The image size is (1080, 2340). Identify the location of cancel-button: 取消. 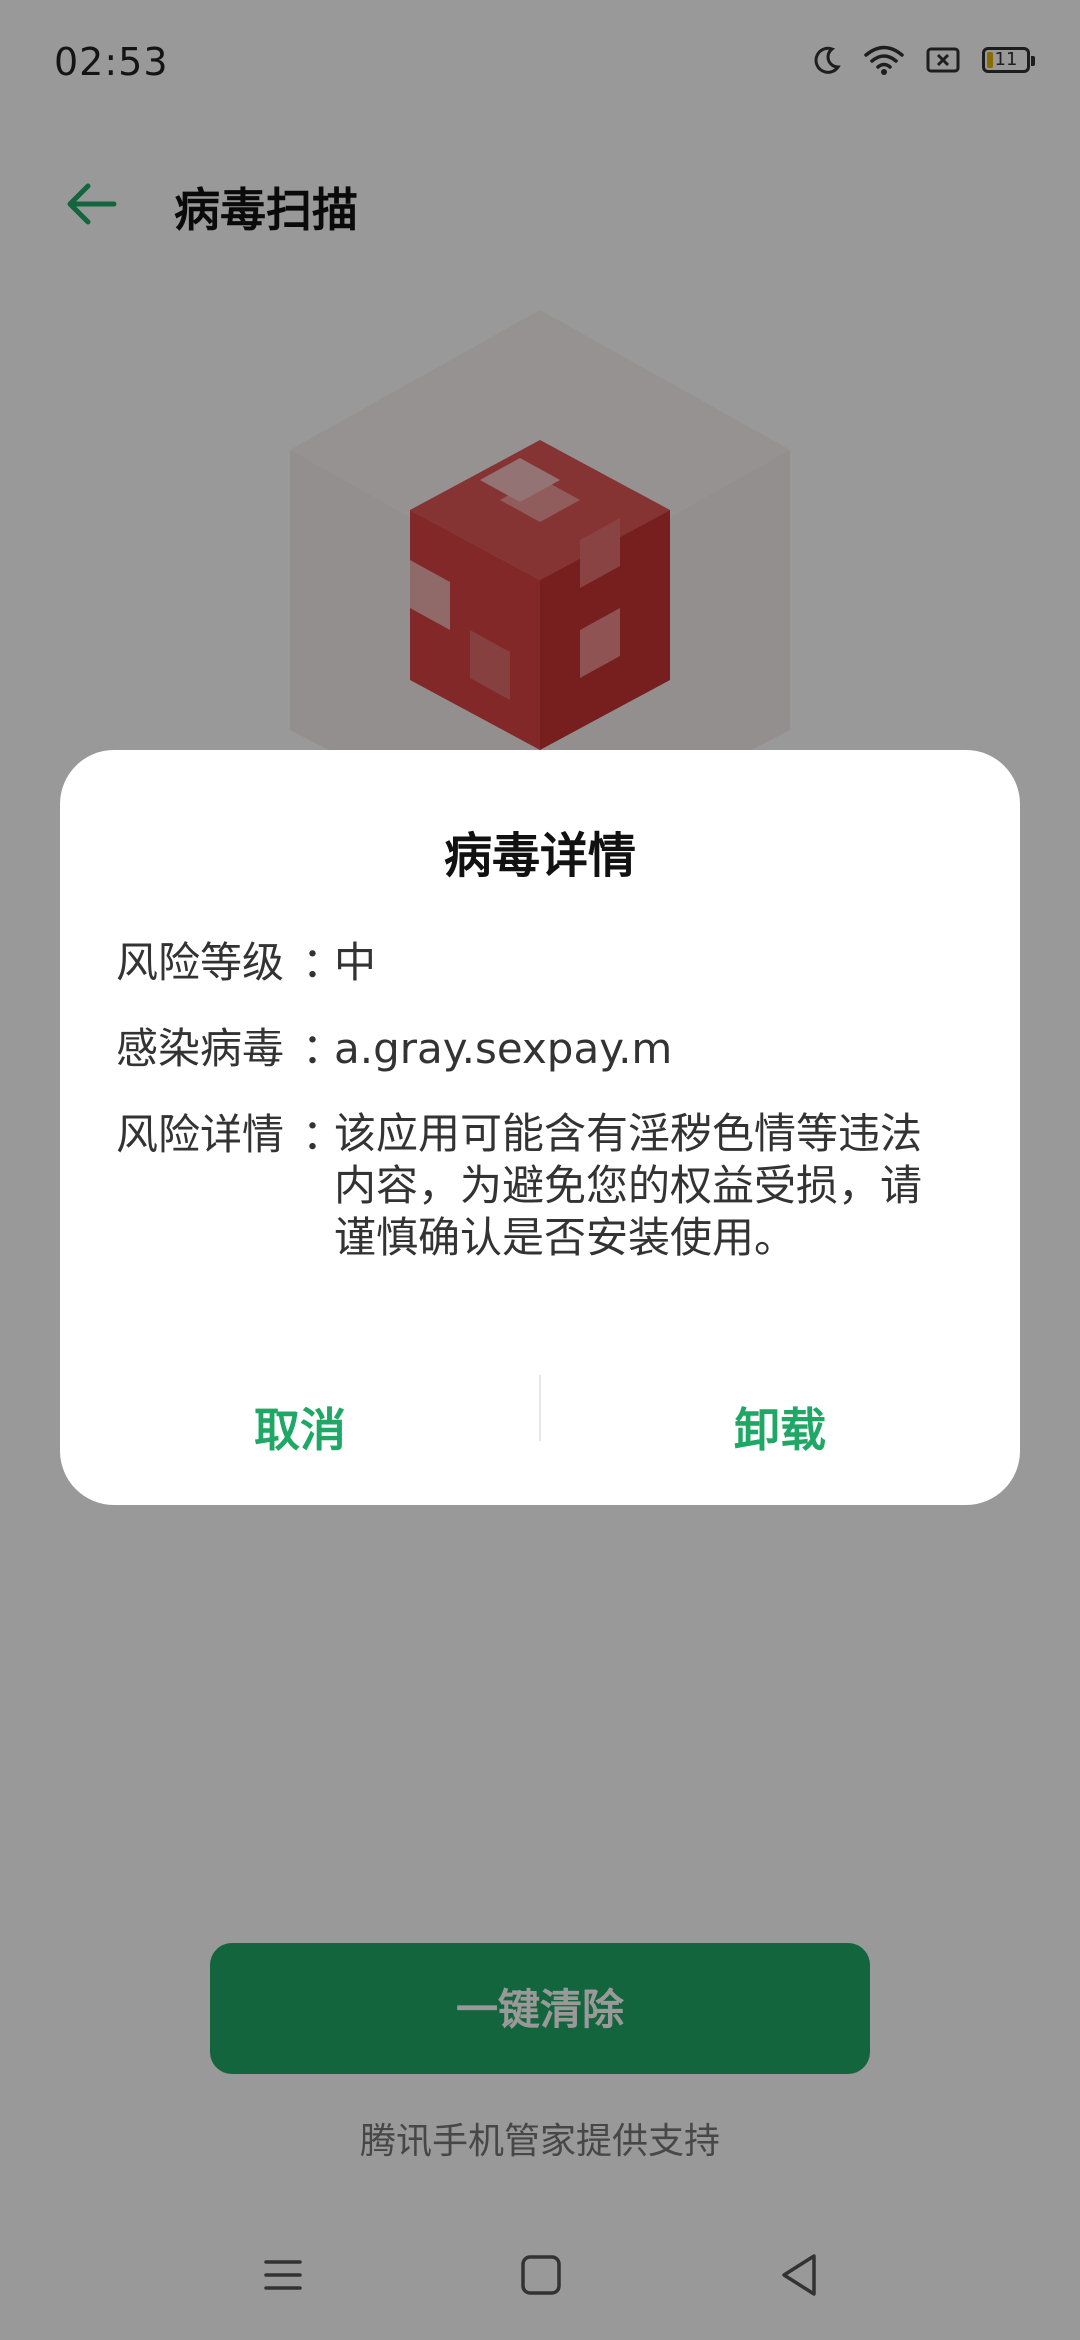
(300, 1430).